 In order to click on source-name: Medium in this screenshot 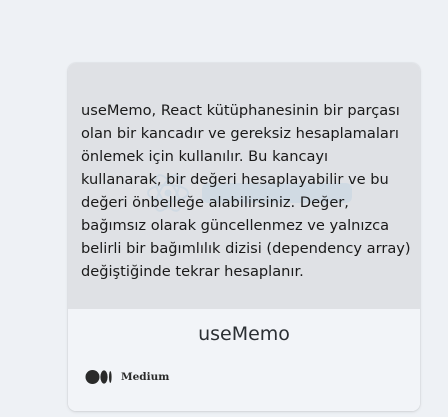, I will do `click(145, 377)`.